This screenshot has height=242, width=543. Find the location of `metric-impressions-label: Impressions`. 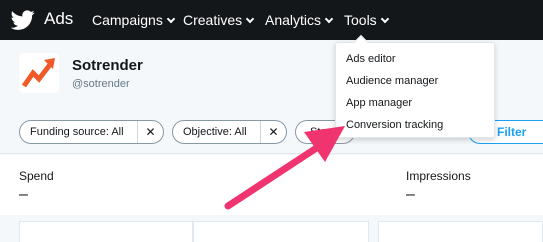

metric-impressions-label: Impressions is located at coordinates (438, 176).